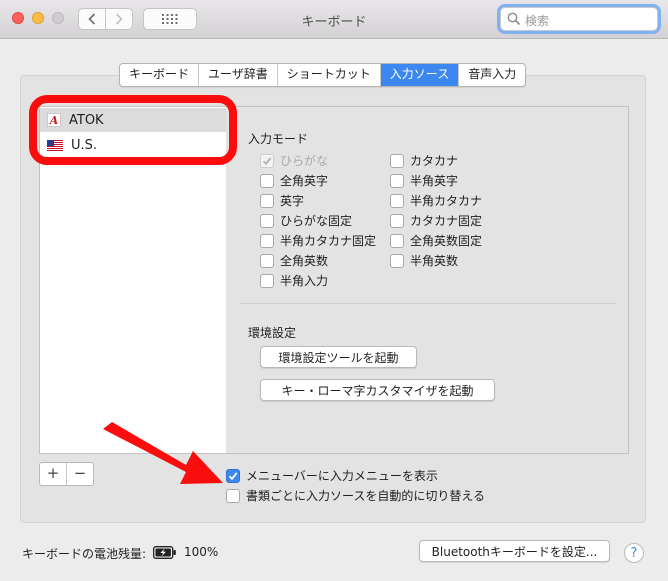 This screenshot has height=581, width=668. I want to click on checkbox-label: 英字, so click(292, 201).